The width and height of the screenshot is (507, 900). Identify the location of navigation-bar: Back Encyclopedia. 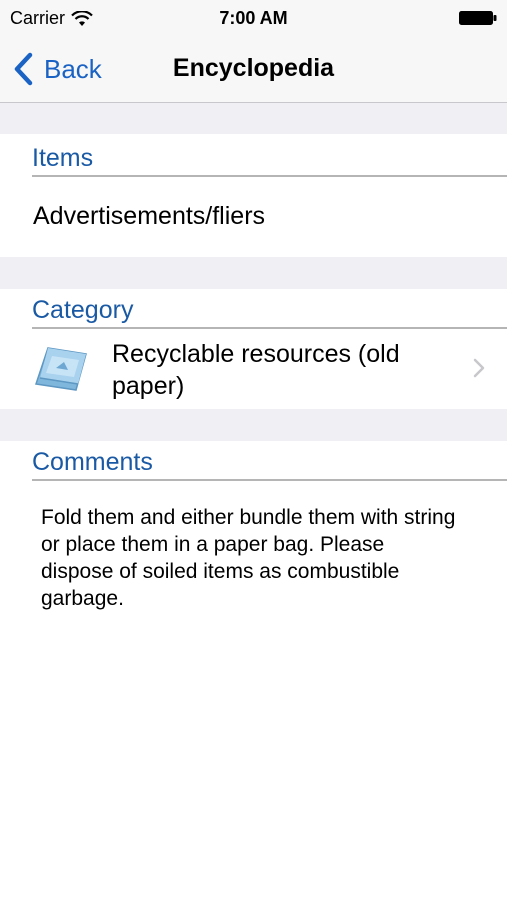
(253, 69).